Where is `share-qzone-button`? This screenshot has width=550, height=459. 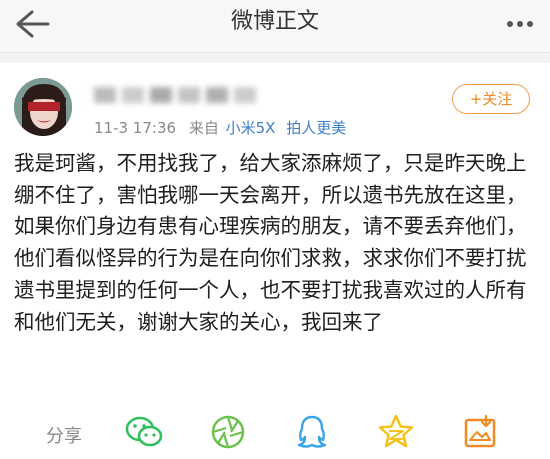
share-qzone-button is located at coordinates (396, 432).